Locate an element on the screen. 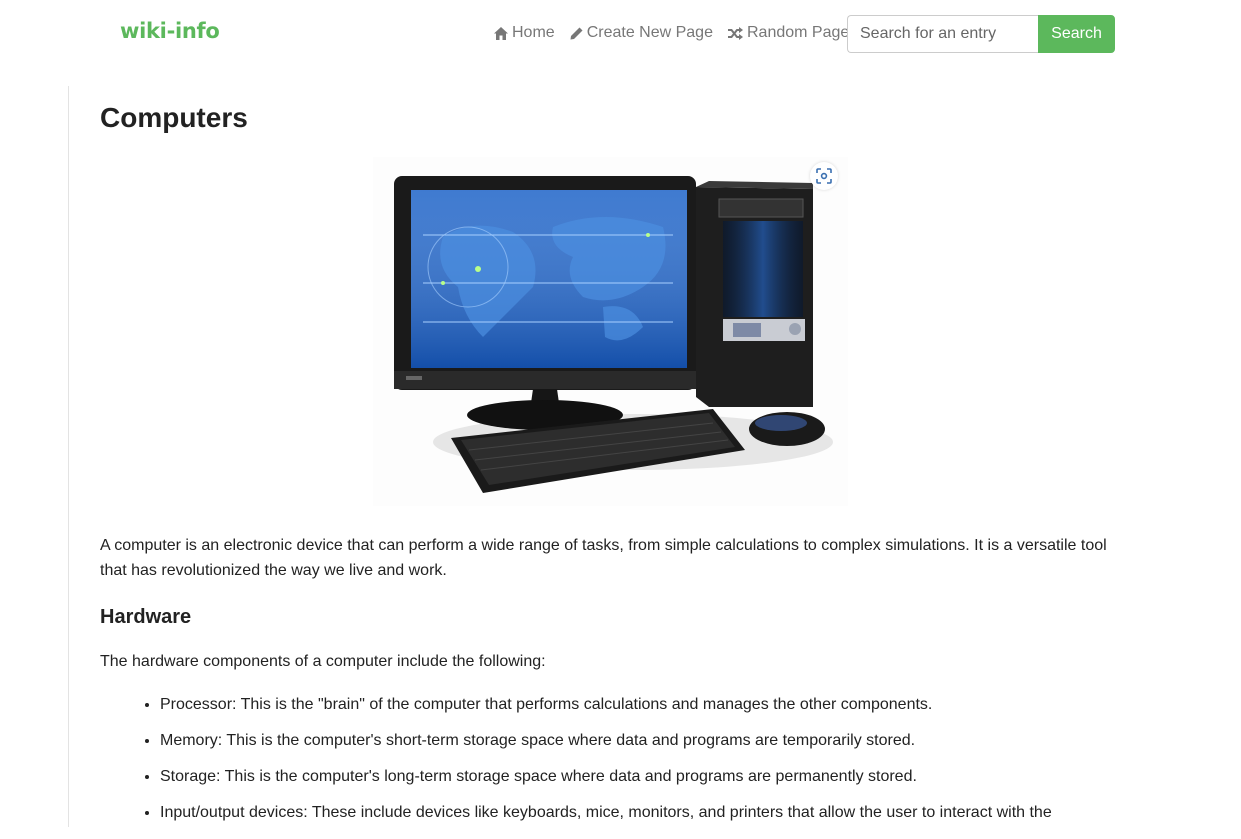 The width and height of the screenshot is (1241, 839). nav-home-link: Home is located at coordinates (524, 33).